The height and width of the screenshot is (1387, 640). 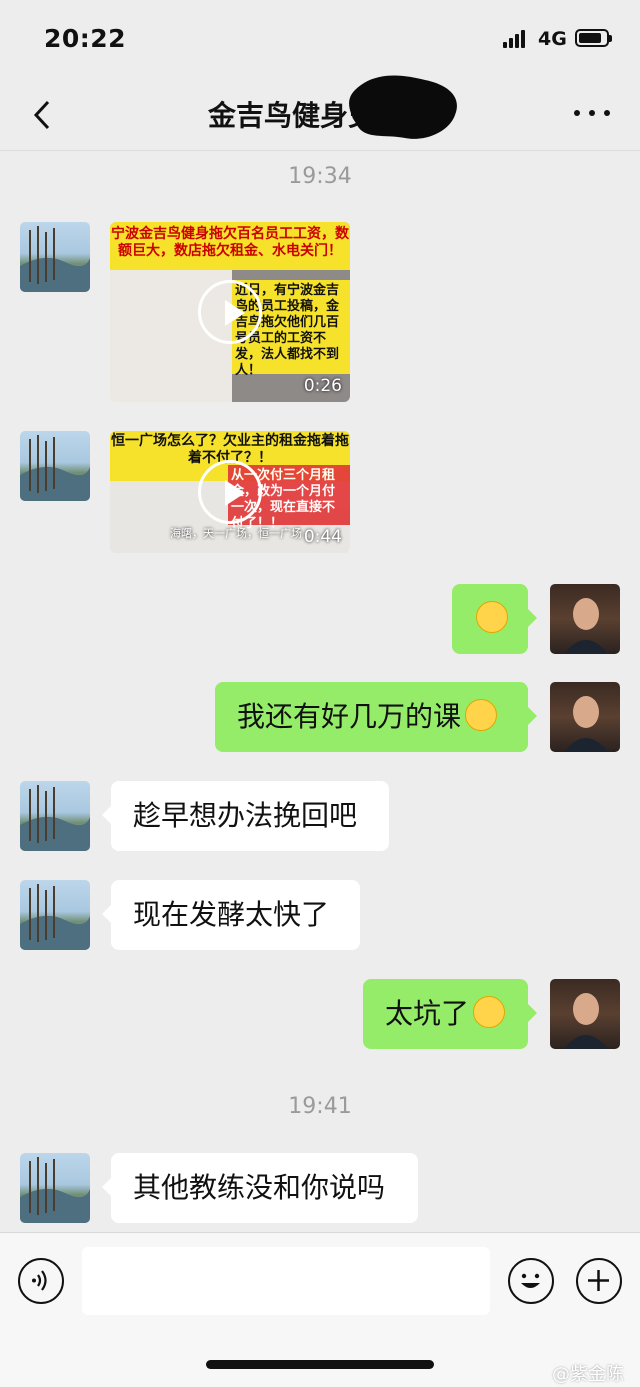 What do you see at coordinates (230, 246) in the screenshot?
I see `video-banner: 宁波金吉鸟健身拖欠百名员工工资，数额巨大，数店拖欠租金、水电关门！` at bounding box center [230, 246].